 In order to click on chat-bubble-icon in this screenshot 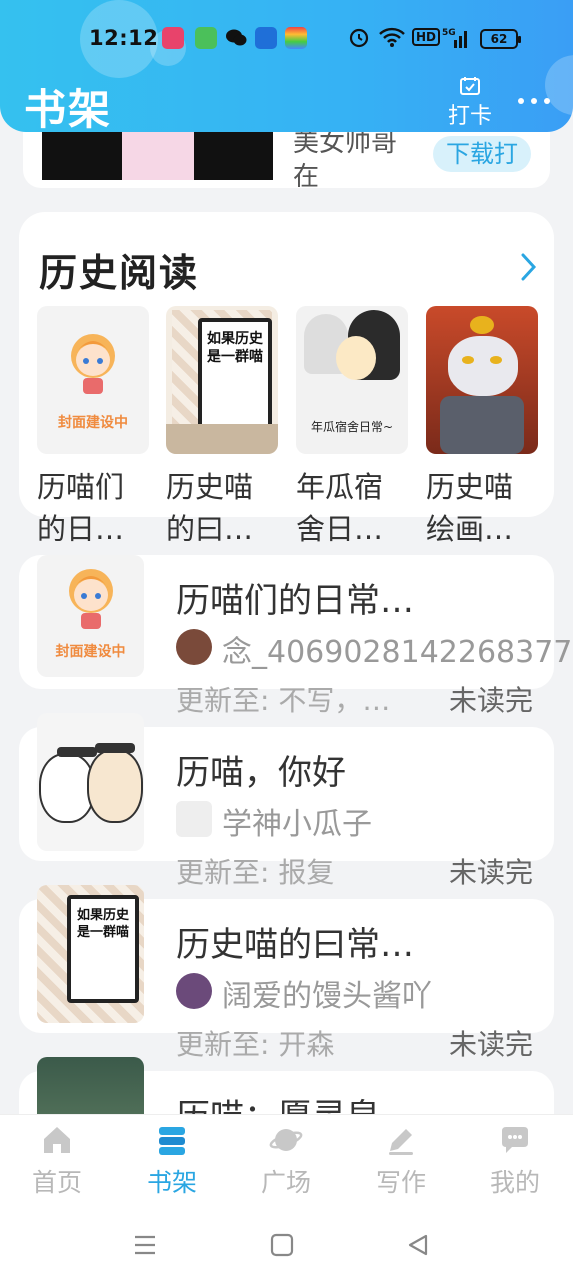, I will do `click(515, 1140)`.